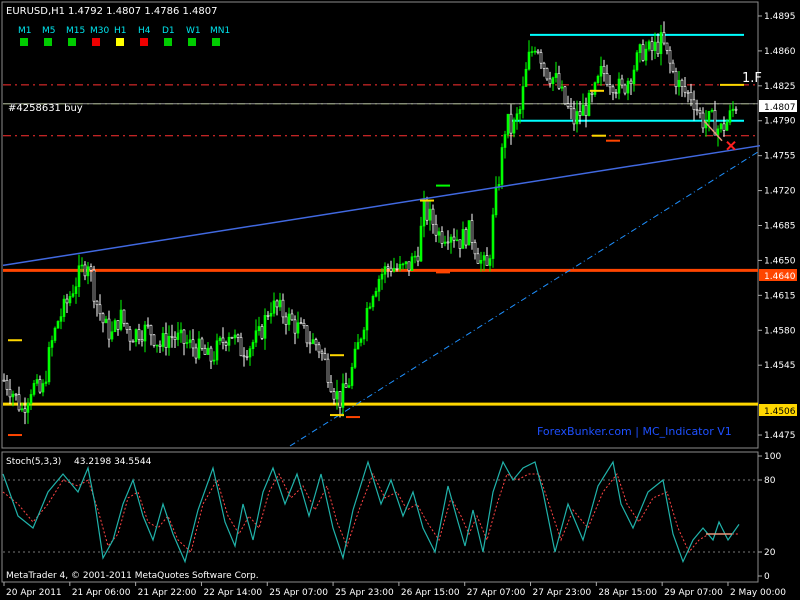 The width and height of the screenshot is (800, 600). Describe the element at coordinates (35, 11) in the screenshot. I see `symbol-label: EURUSD,H1` at that location.